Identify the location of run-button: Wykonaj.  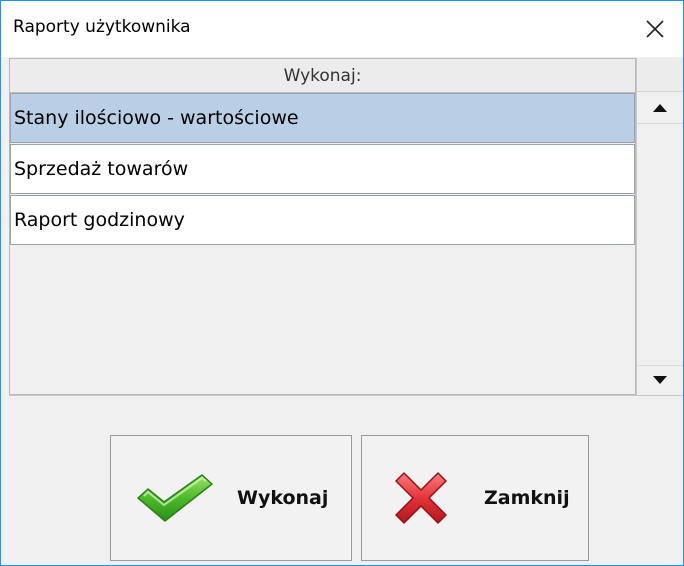
(231, 498).